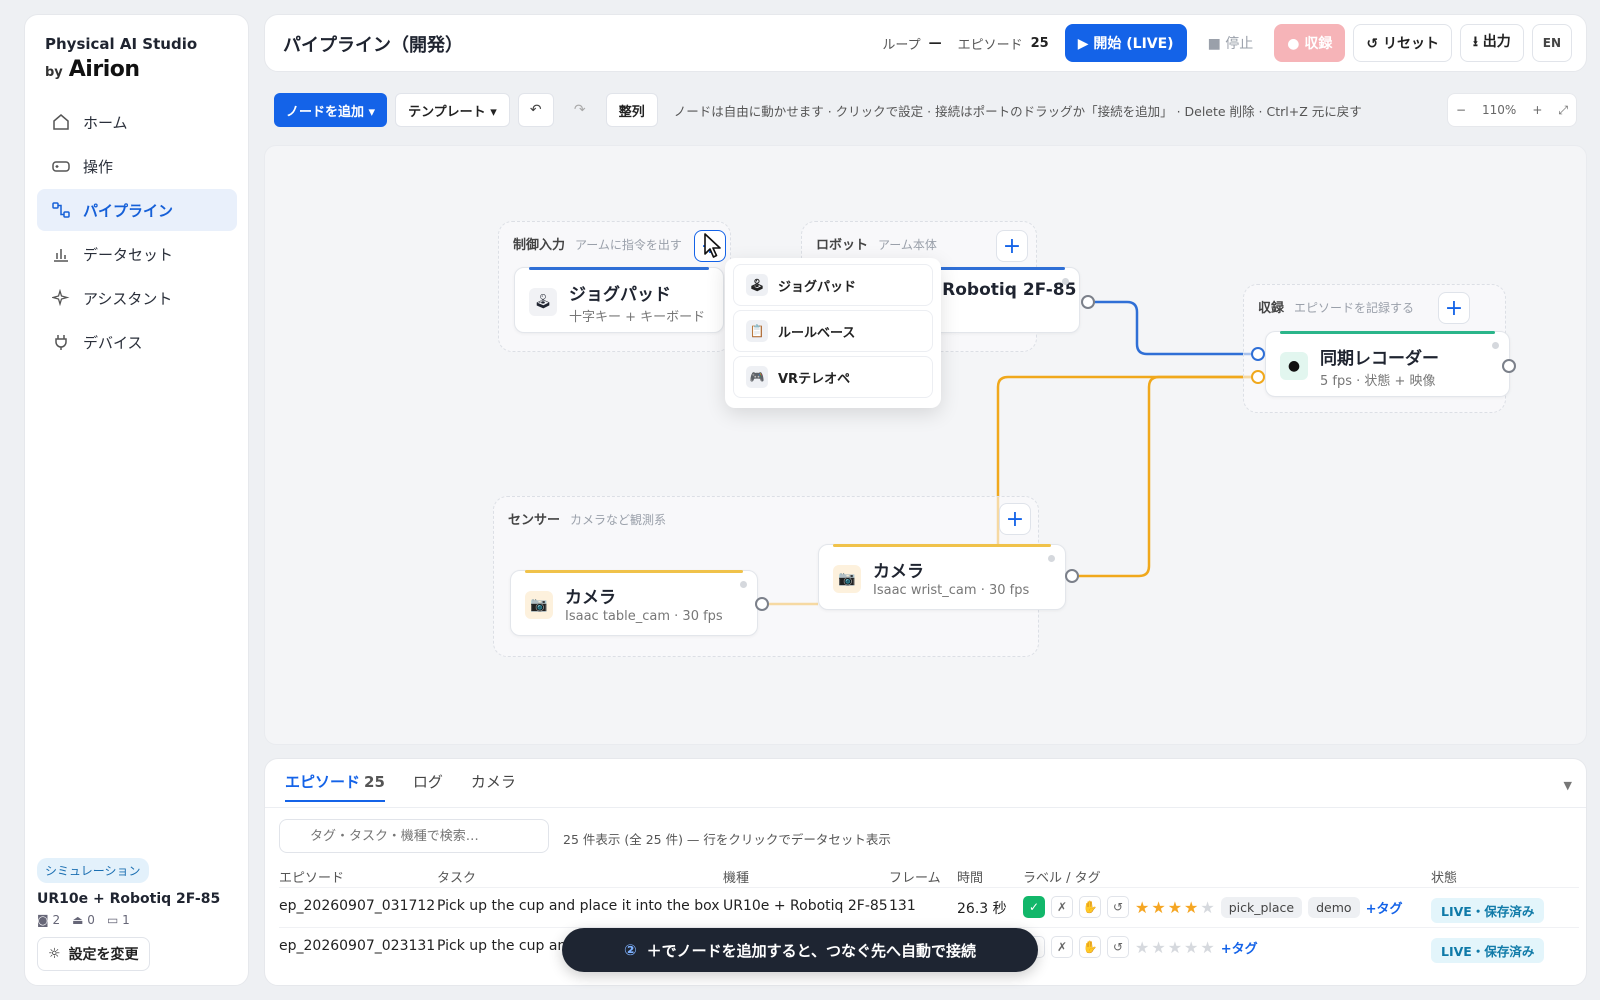 The image size is (1600, 1000). I want to click on undo-button: ↶, so click(535, 110).